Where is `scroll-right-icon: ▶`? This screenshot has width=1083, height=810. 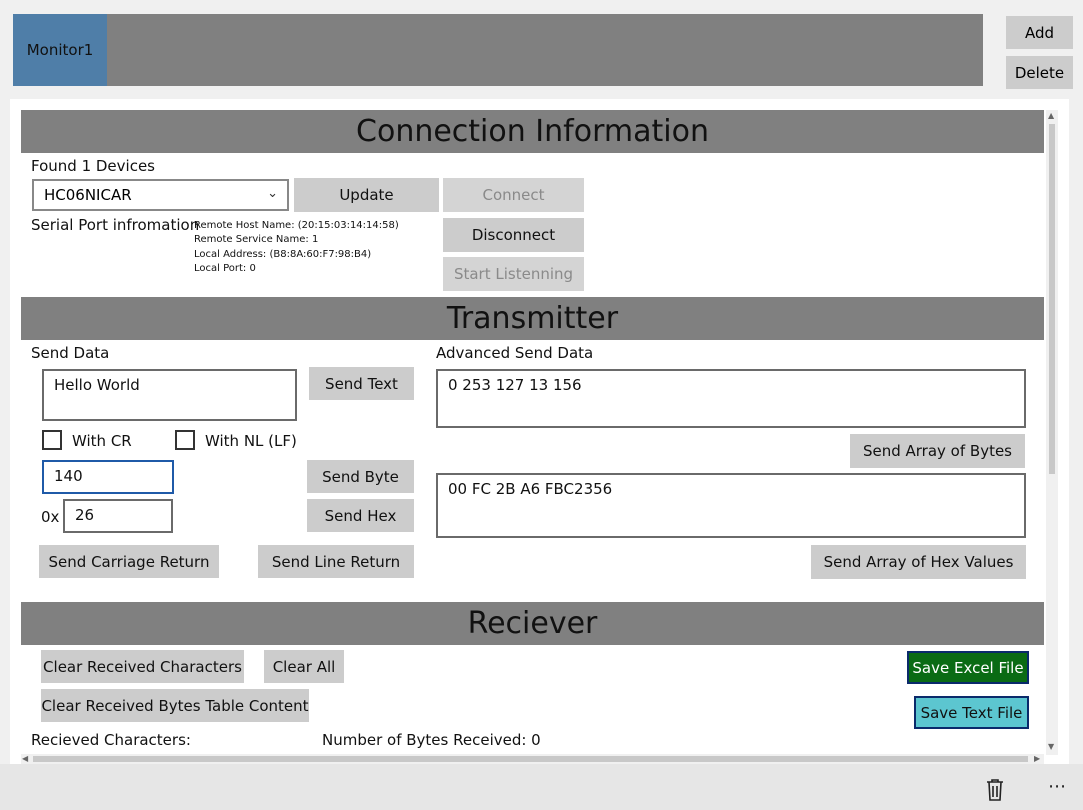
scroll-right-icon: ▶ is located at coordinates (1037, 758).